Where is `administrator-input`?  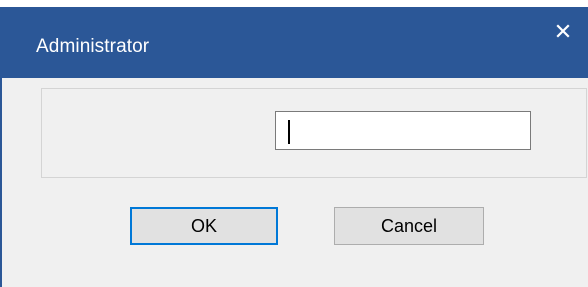
administrator-input is located at coordinates (403, 130).